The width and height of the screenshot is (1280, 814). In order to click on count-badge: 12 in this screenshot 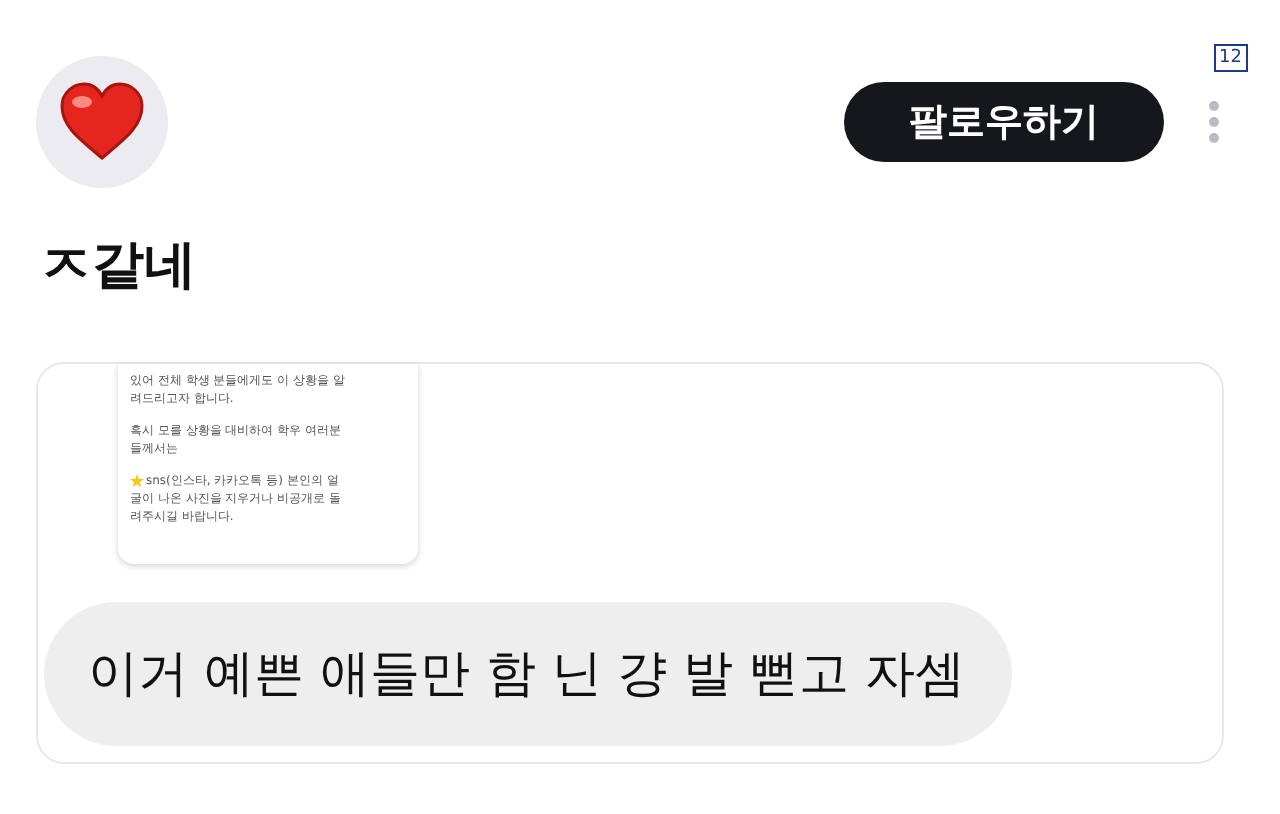, I will do `click(1230, 58)`.